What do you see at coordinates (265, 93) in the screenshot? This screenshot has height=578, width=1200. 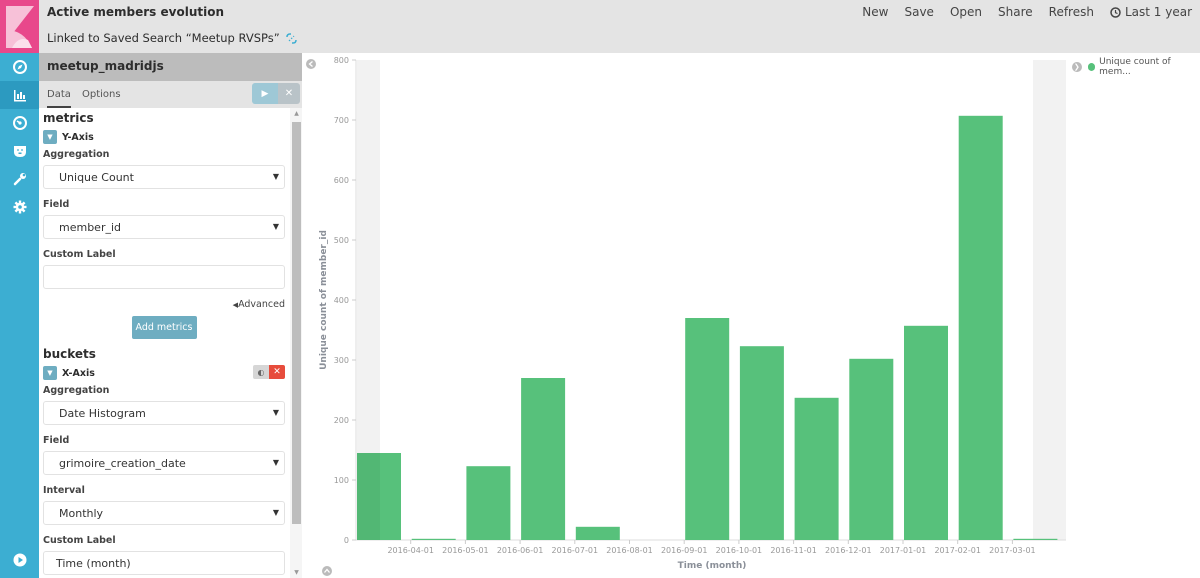 I see `apply-changes-button: ▶` at bounding box center [265, 93].